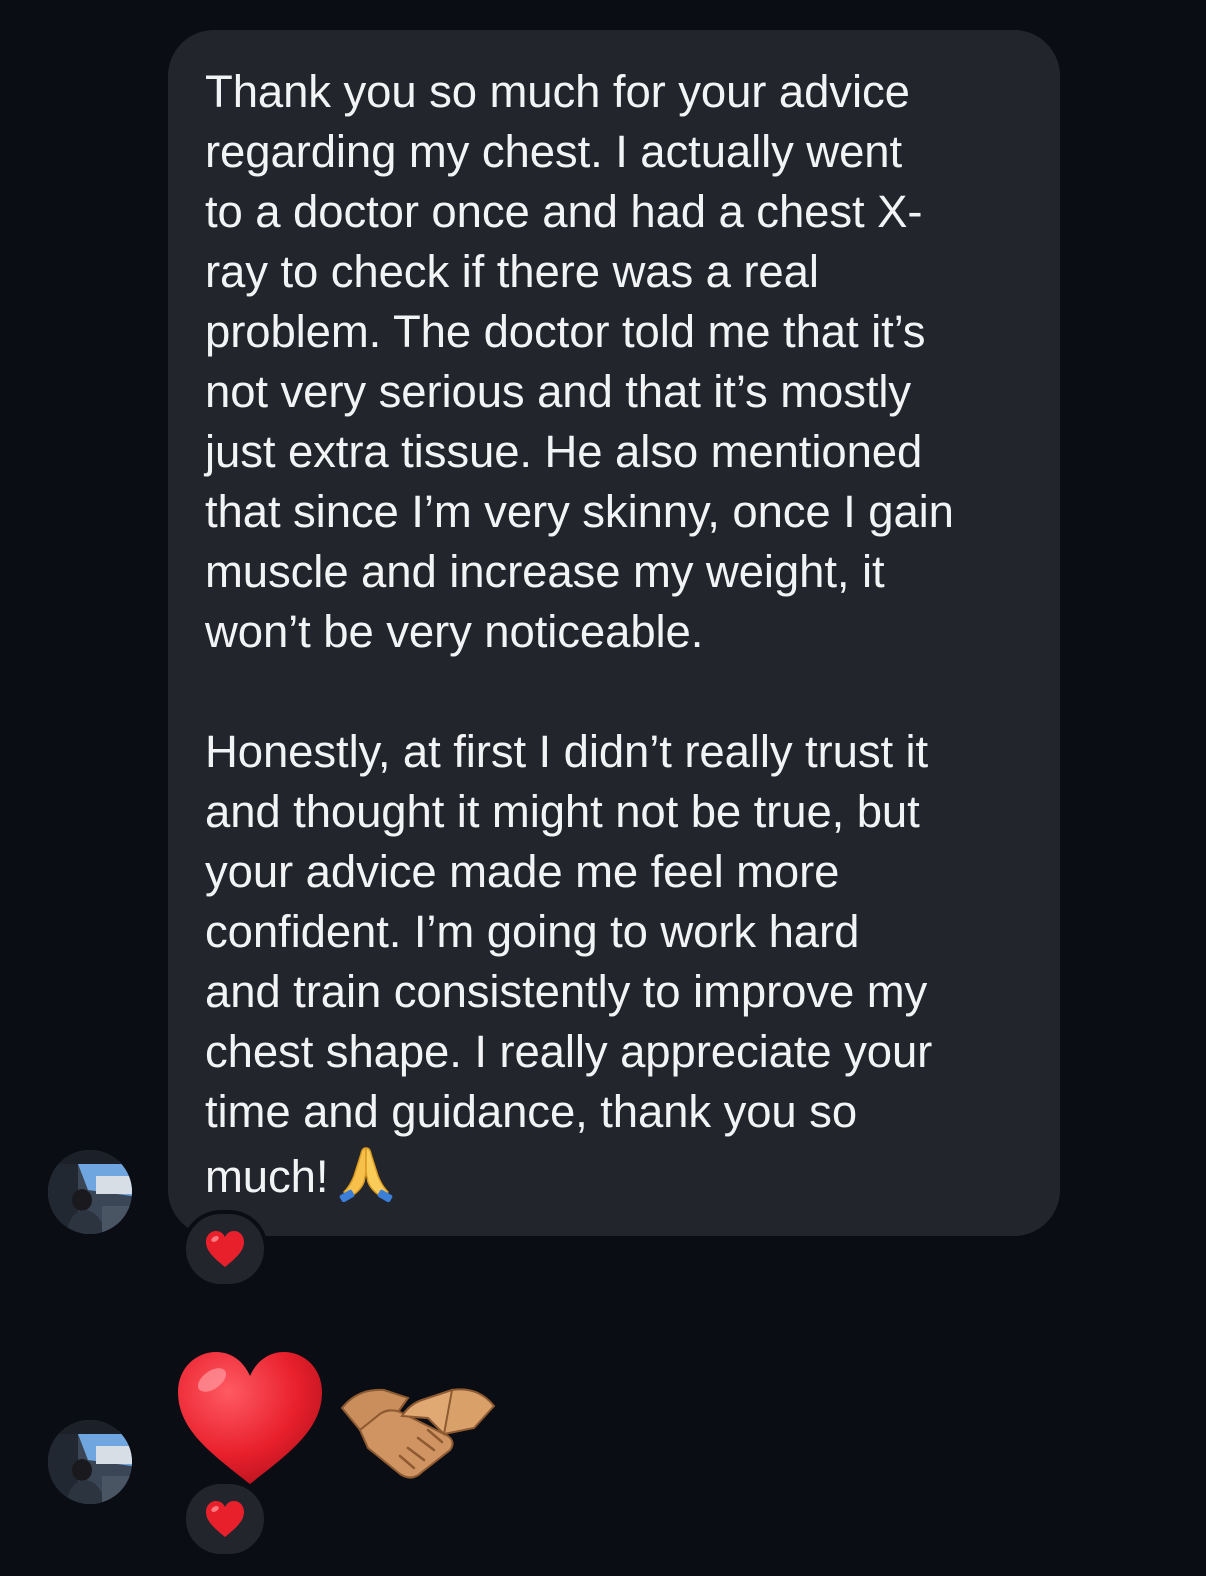 This screenshot has width=1206, height=1576. Describe the element at coordinates (569, 1051) in the screenshot. I see `message-line: chest shape. I really appreciate your` at that location.